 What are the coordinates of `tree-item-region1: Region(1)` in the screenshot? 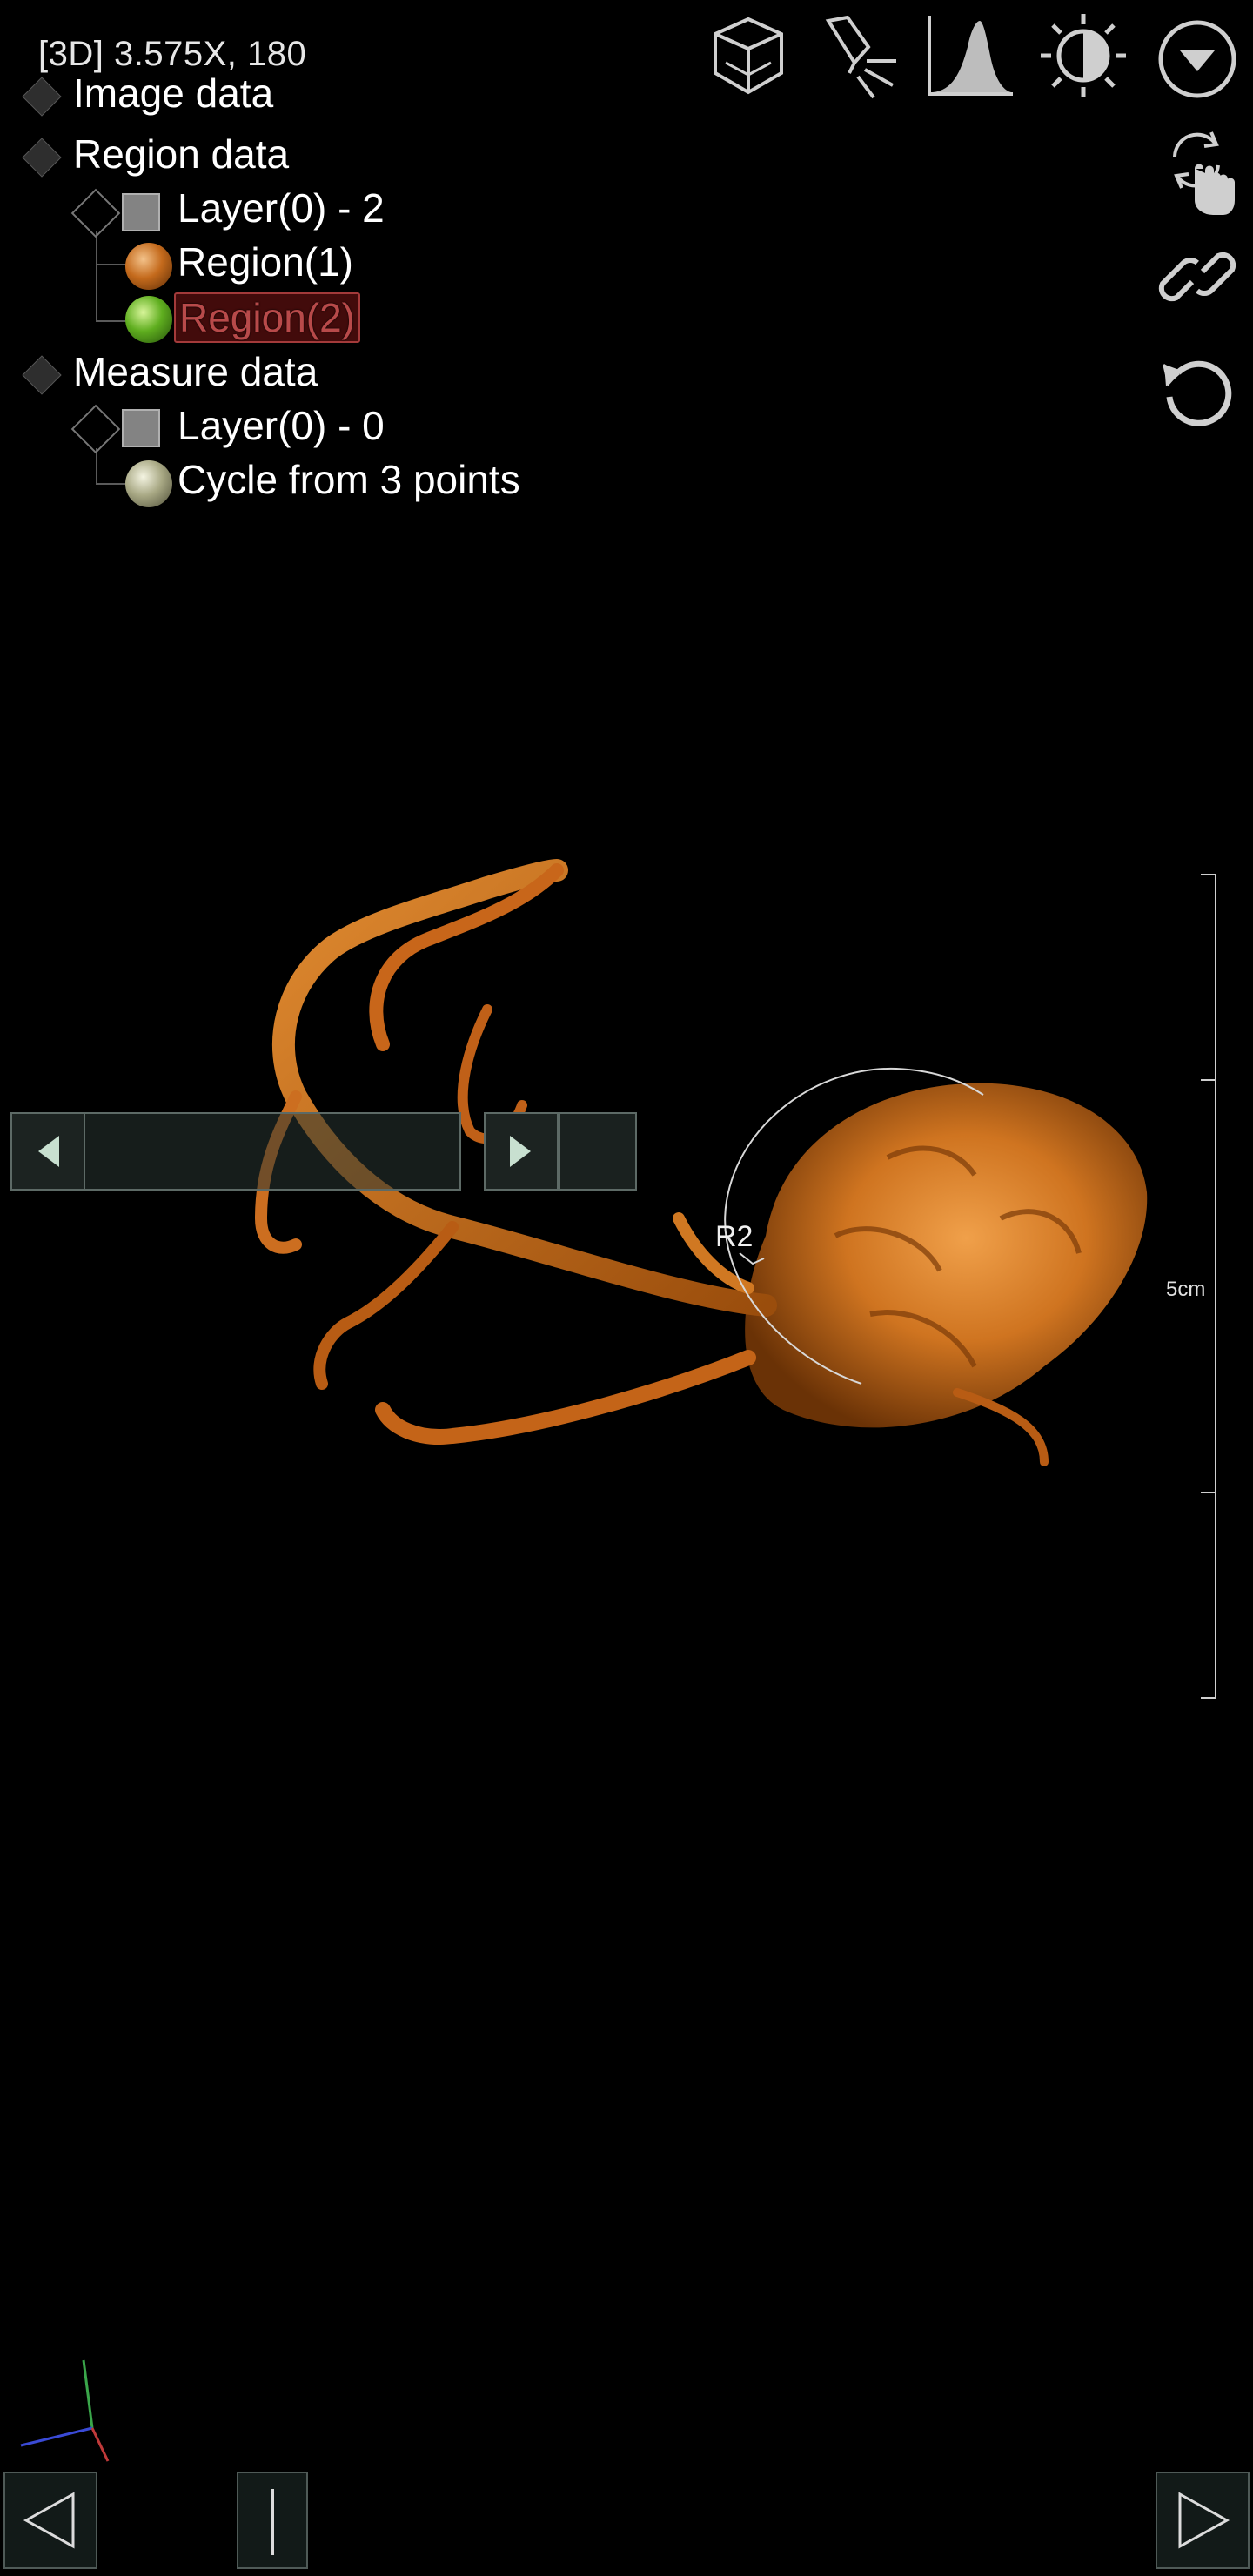 It's located at (265, 261).